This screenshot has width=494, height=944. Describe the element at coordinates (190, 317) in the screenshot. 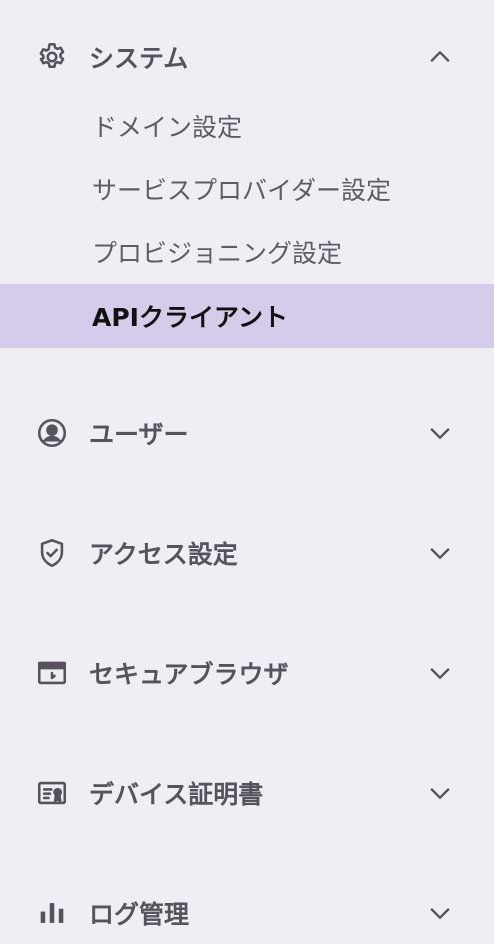

I see `sidebar-item-label: APIクライアント` at that location.